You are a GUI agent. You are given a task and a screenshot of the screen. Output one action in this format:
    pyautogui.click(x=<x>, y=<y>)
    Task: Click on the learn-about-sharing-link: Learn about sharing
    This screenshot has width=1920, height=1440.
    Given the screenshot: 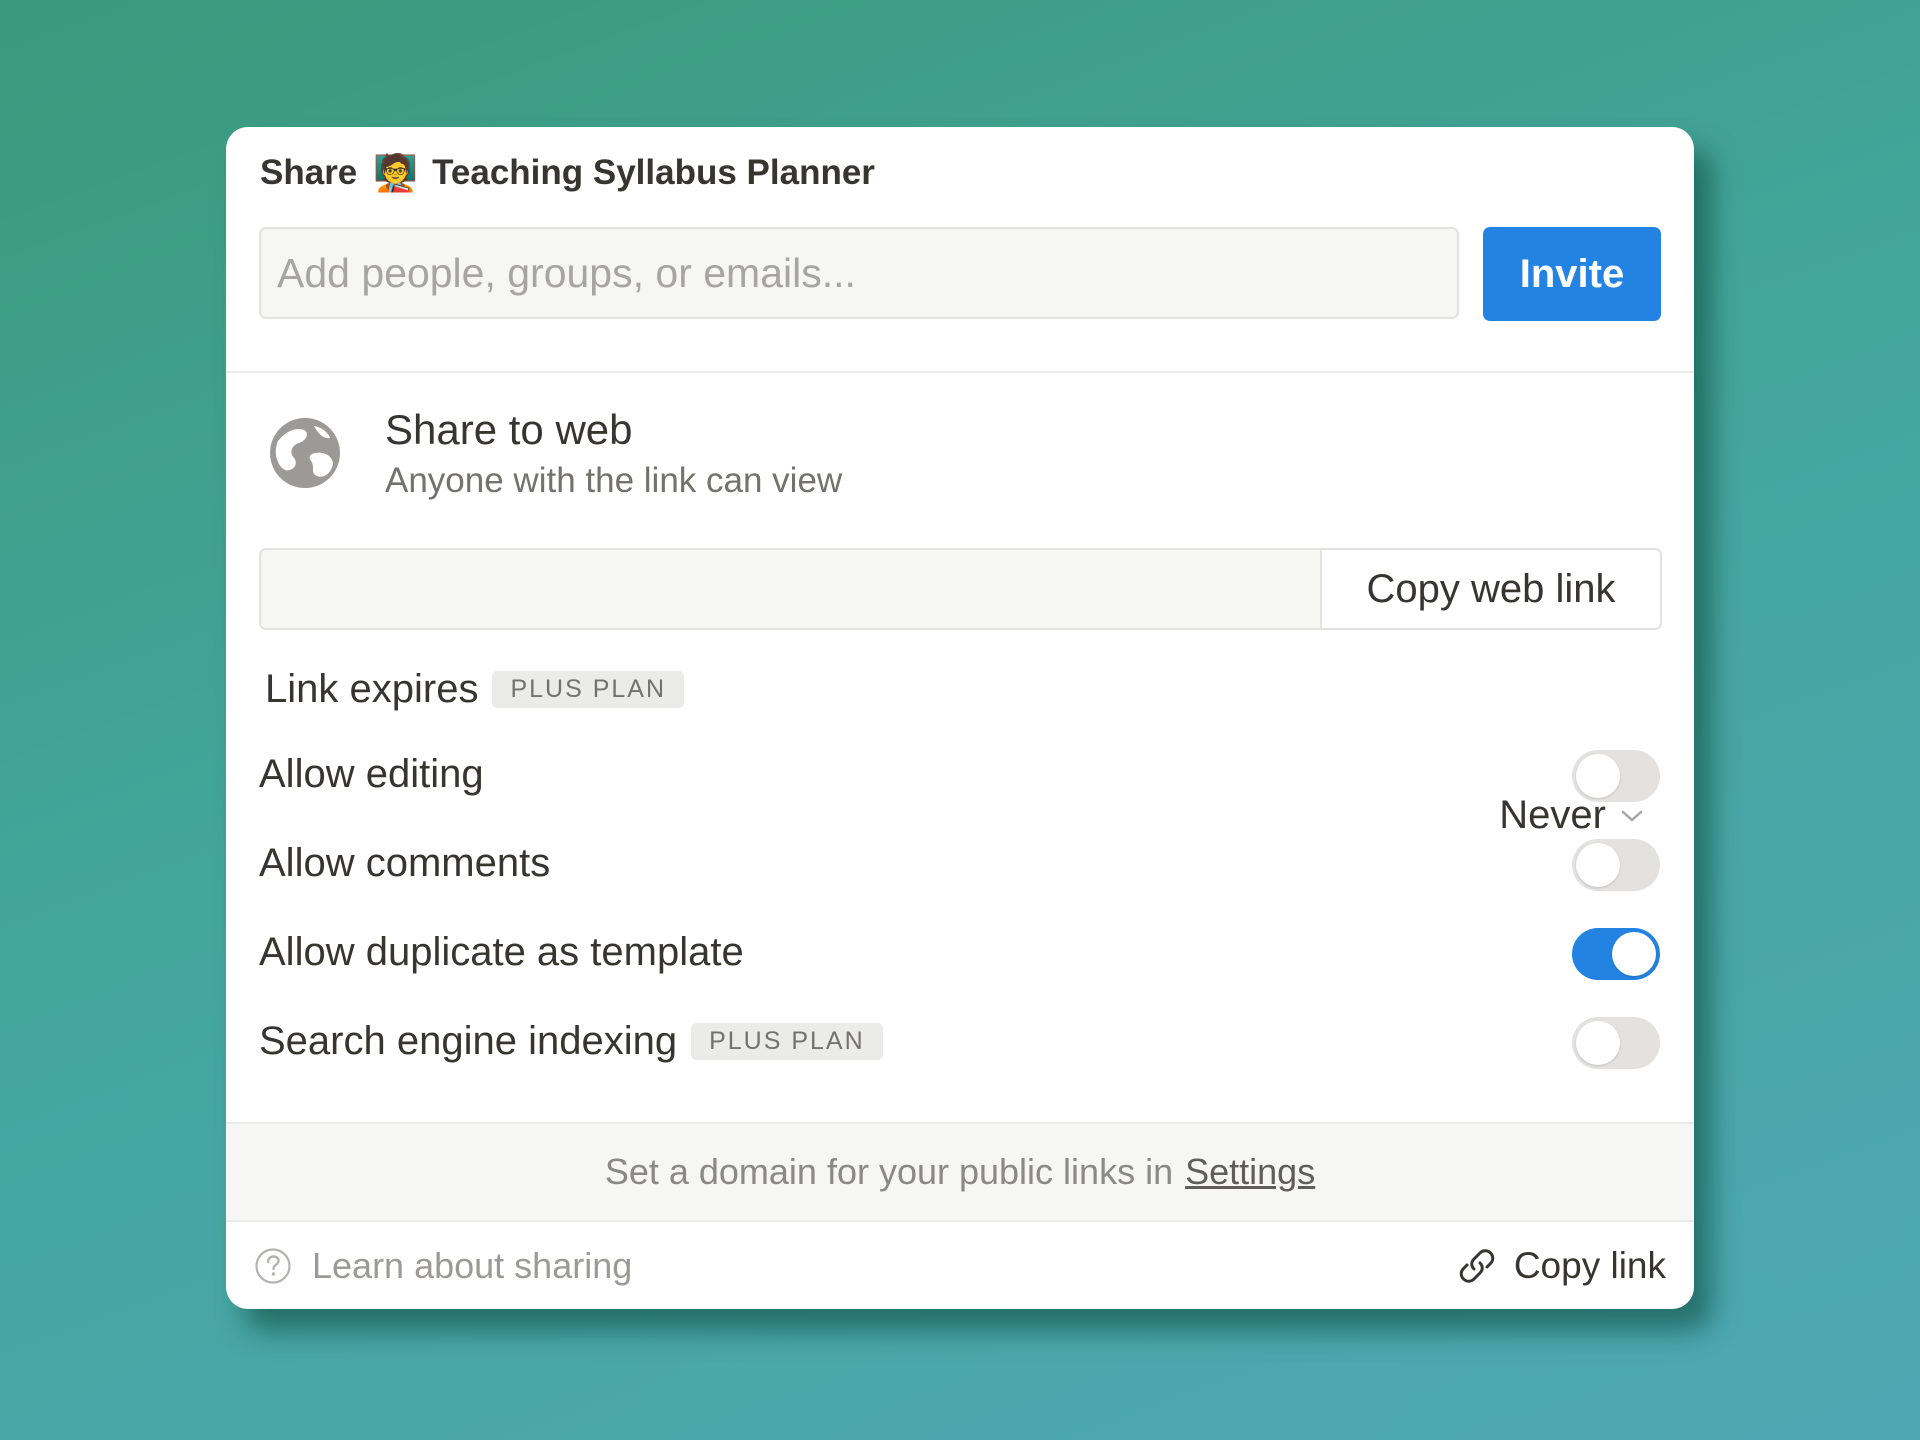 What is the action you would take?
    pyautogui.click(x=443, y=1266)
    